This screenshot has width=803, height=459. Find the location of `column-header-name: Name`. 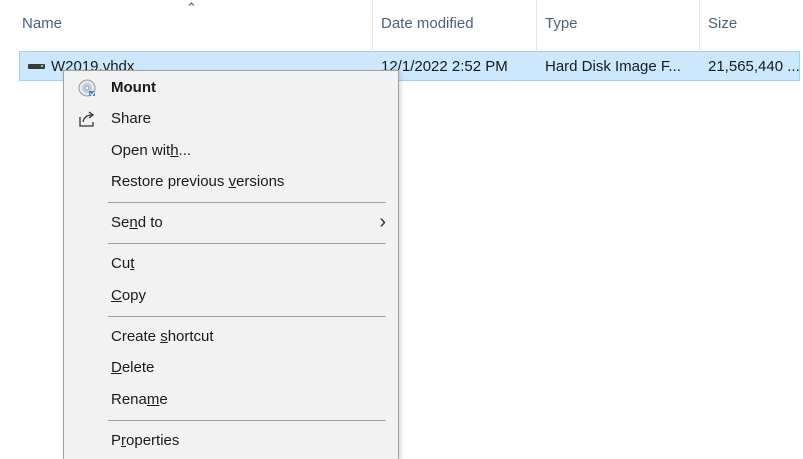

column-header-name: Name is located at coordinates (42, 23).